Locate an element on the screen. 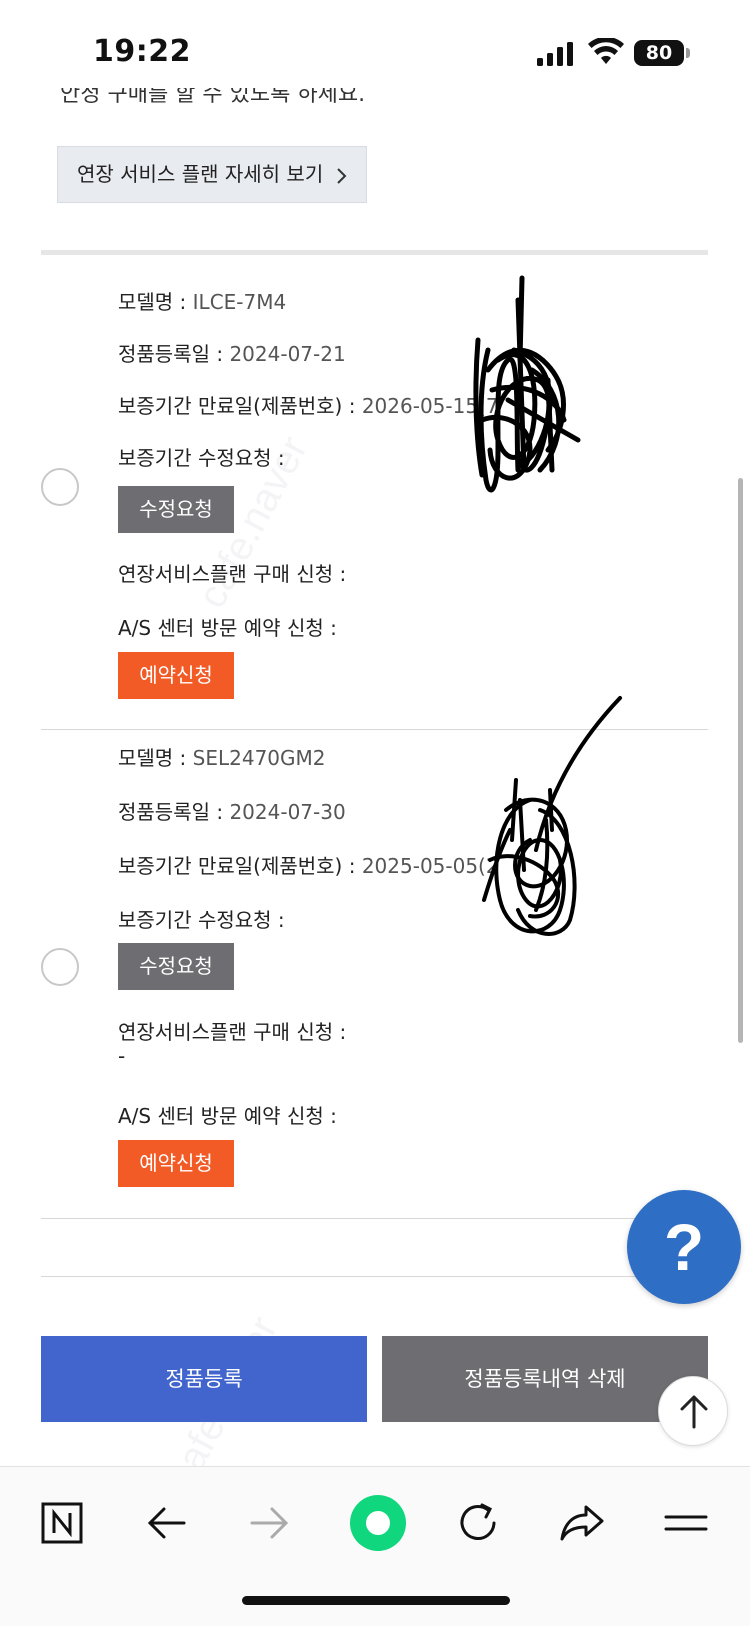 The width and height of the screenshot is (750, 1626). scroll-top-button is located at coordinates (693, 1411).